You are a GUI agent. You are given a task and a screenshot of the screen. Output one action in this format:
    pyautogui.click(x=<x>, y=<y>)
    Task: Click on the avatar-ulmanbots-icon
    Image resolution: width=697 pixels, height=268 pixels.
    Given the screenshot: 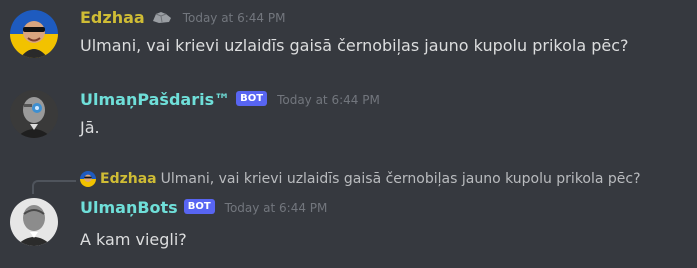 What is the action you would take?
    pyautogui.click(x=34, y=222)
    